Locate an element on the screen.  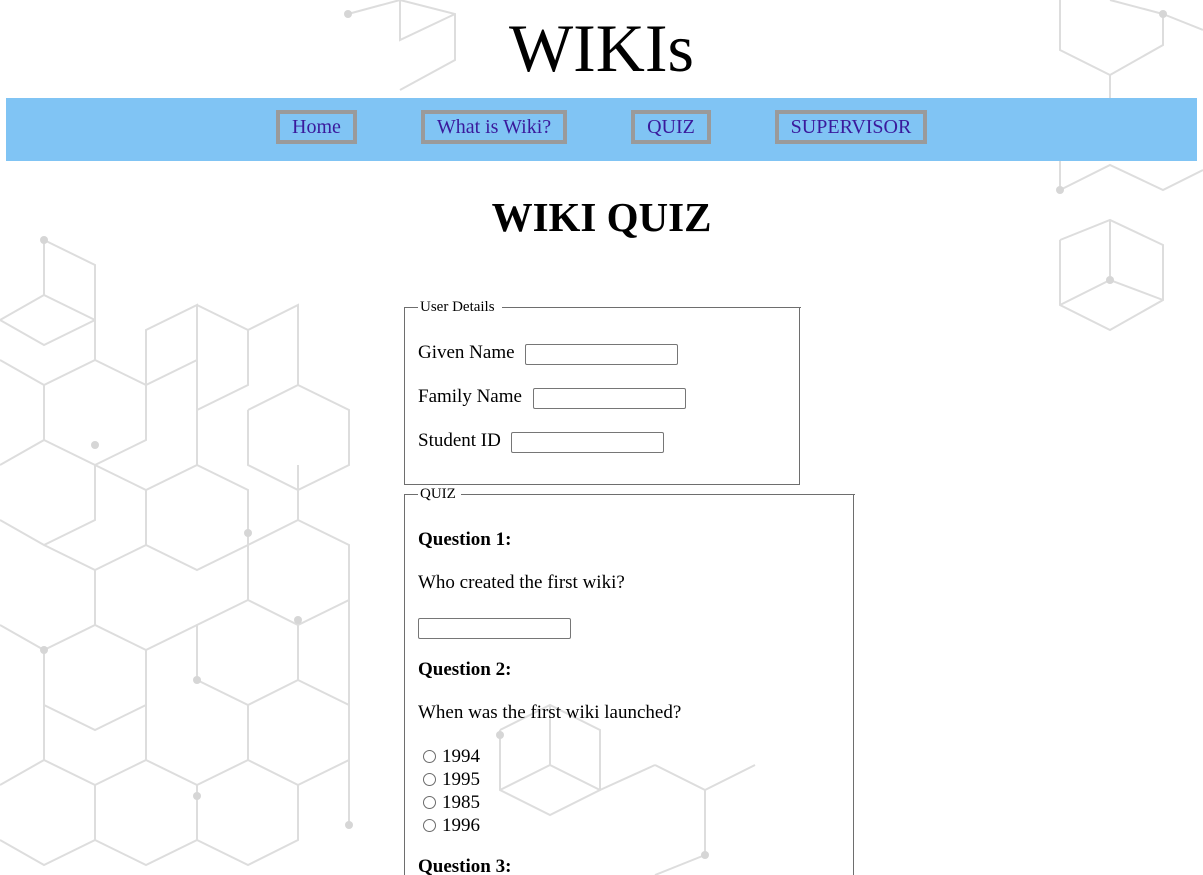
user-details-legend: User Details is located at coordinates (457, 307).